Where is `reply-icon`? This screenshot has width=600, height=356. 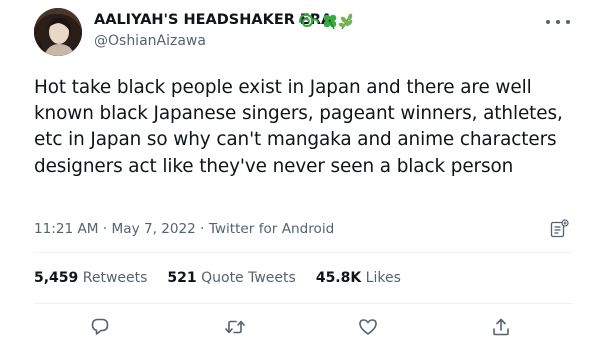 reply-icon is located at coordinates (100, 327).